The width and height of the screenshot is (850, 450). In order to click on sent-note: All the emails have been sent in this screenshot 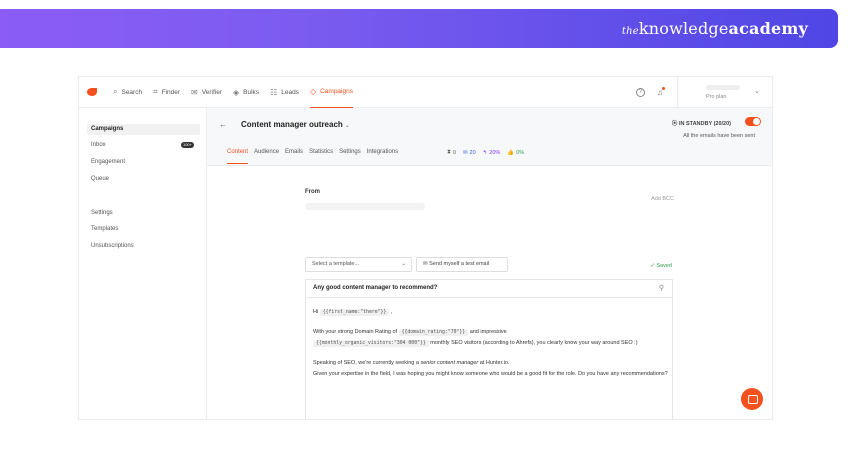, I will do `click(719, 136)`.